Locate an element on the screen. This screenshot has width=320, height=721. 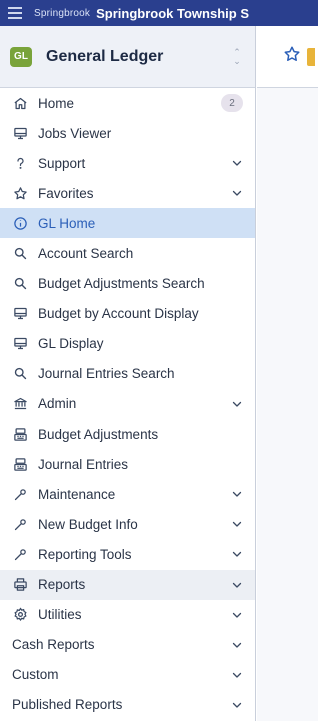
module-name: General Ledger is located at coordinates (105, 56).